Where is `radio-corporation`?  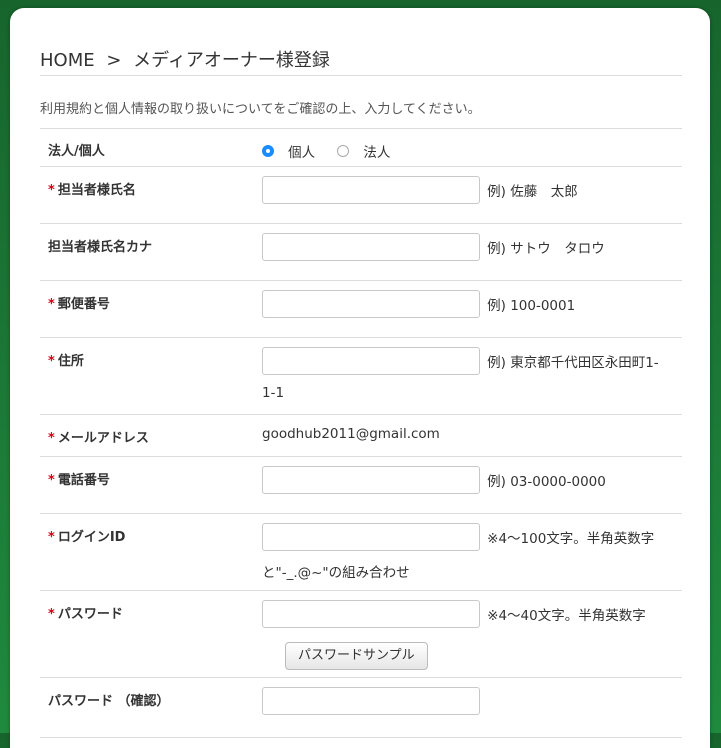 radio-corporation is located at coordinates (343, 151).